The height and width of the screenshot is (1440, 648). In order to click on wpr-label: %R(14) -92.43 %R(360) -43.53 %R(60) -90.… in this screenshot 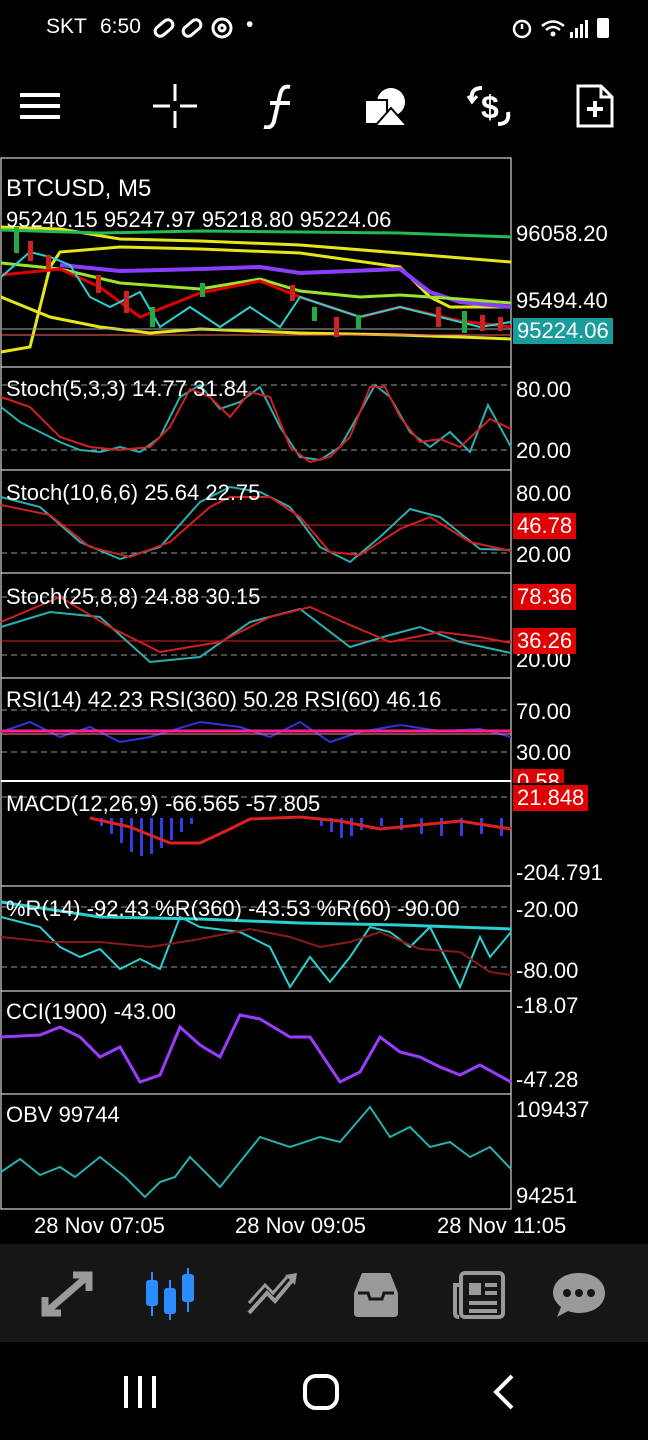, I will do `click(233, 908)`.